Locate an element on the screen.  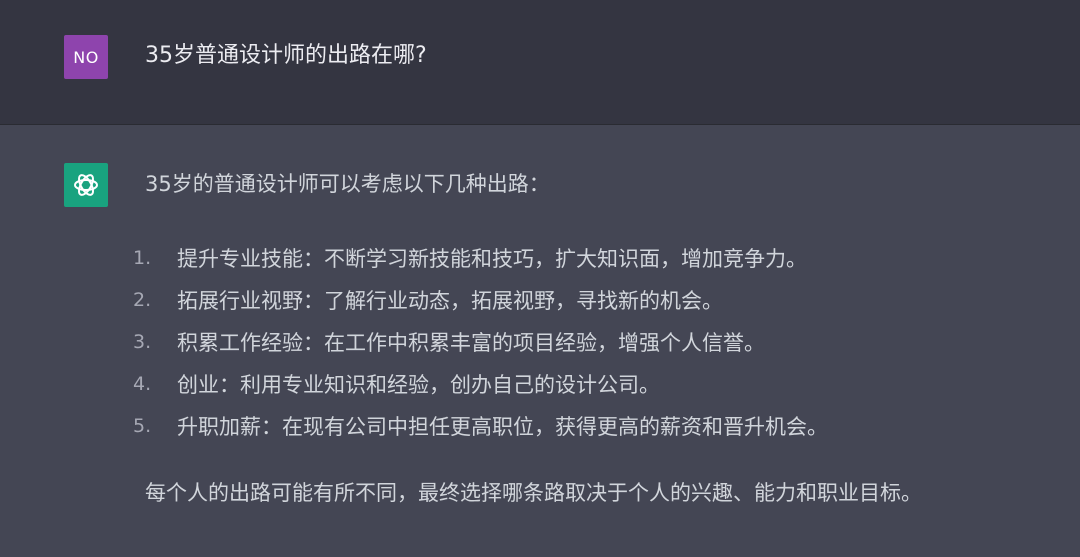
list-item: 3. 积累工作经验：在工作中积累丰富的项目经验，增强个人信誉。 is located at coordinates (480, 342).